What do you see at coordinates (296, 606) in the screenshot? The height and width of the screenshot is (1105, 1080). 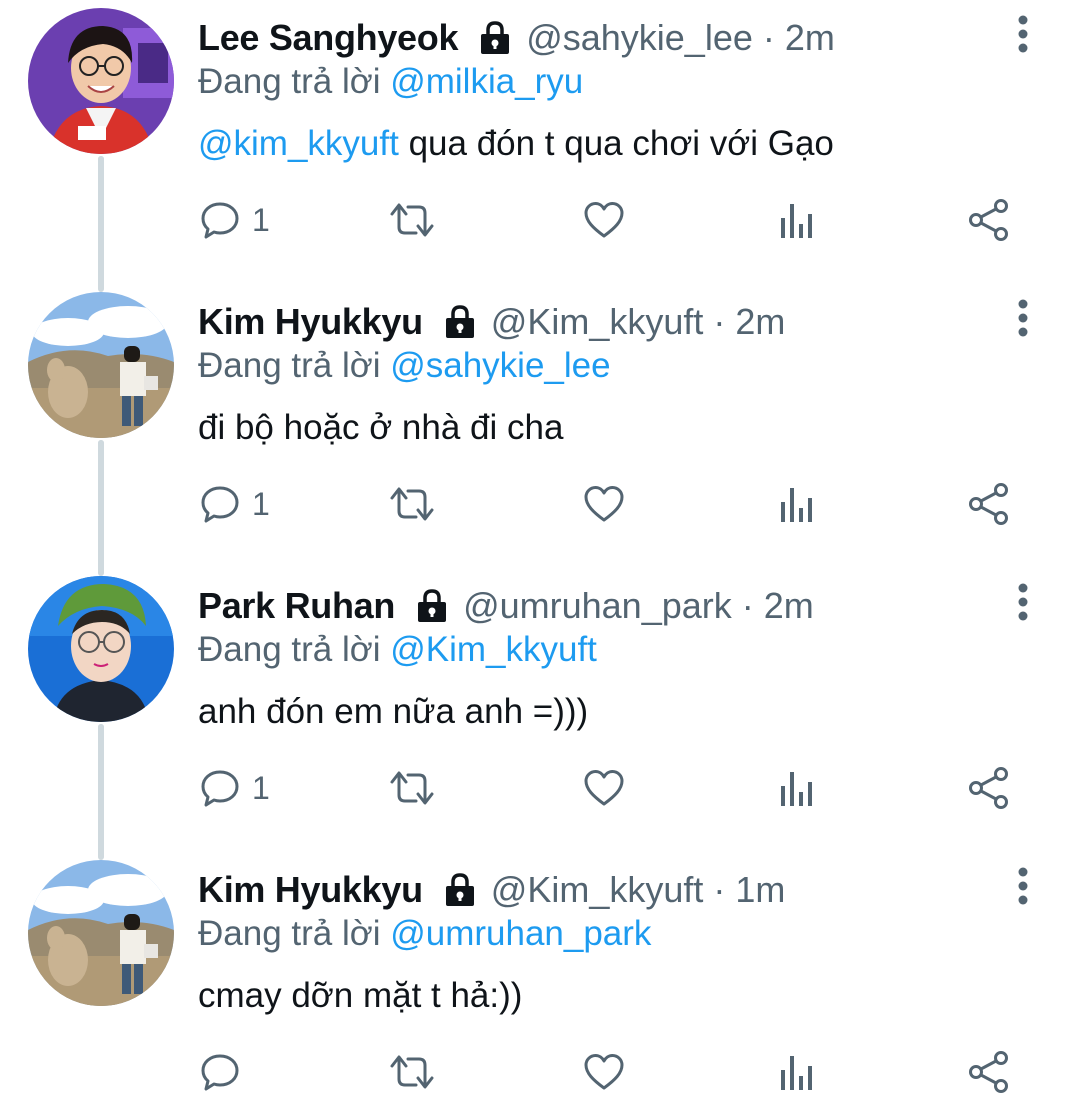 I see `display-name: Park Ruhan` at bounding box center [296, 606].